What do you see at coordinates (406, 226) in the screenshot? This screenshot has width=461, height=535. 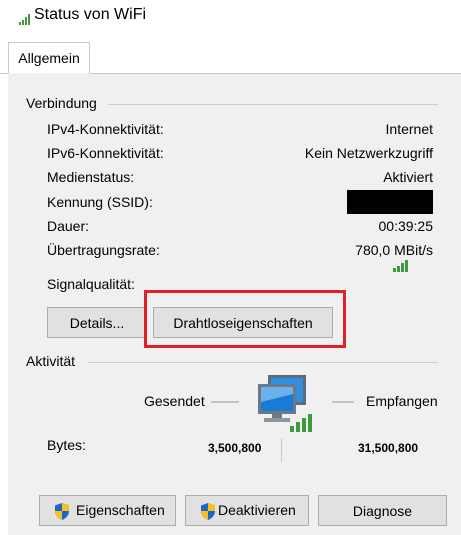 I see `duration-value: 00:39:25` at bounding box center [406, 226].